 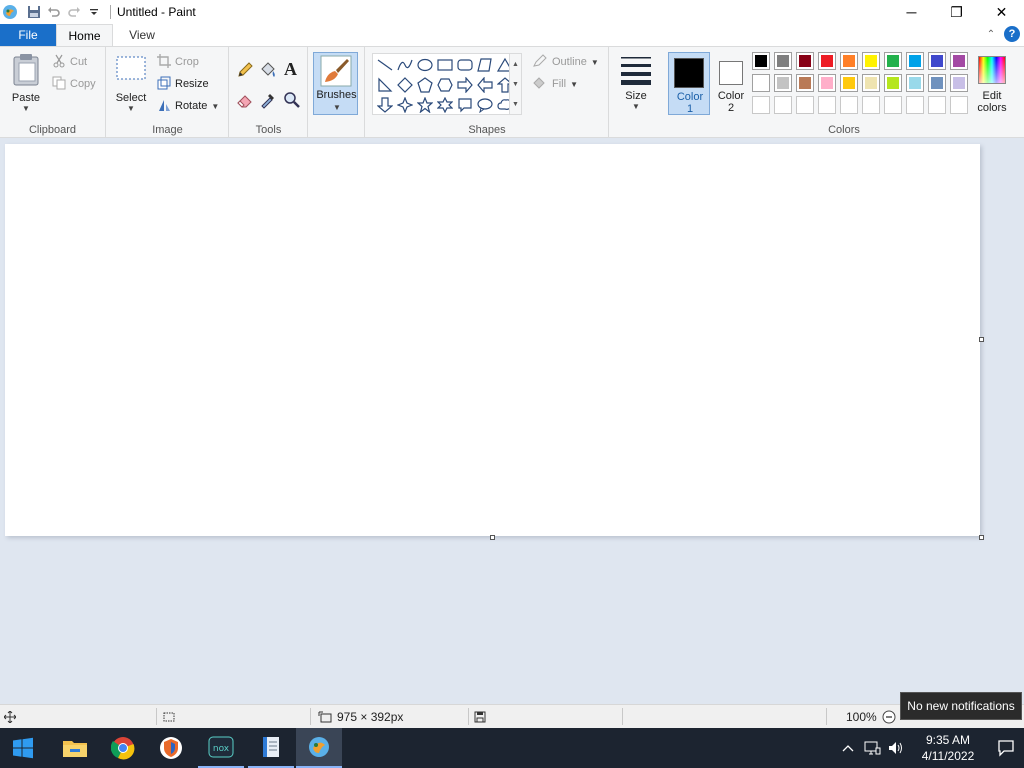 What do you see at coordinates (94, 12) in the screenshot?
I see `customize-quick-access-icon` at bounding box center [94, 12].